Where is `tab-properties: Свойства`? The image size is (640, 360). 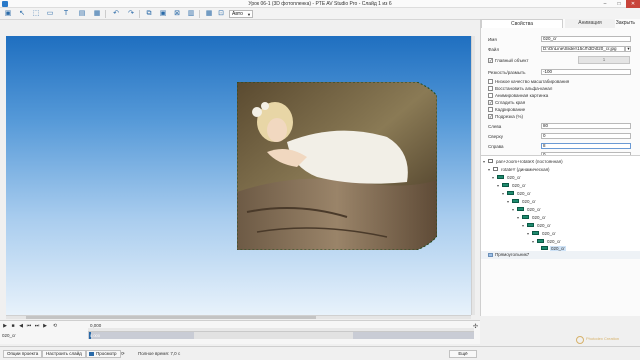 tab-properties: Свойства is located at coordinates (522, 23).